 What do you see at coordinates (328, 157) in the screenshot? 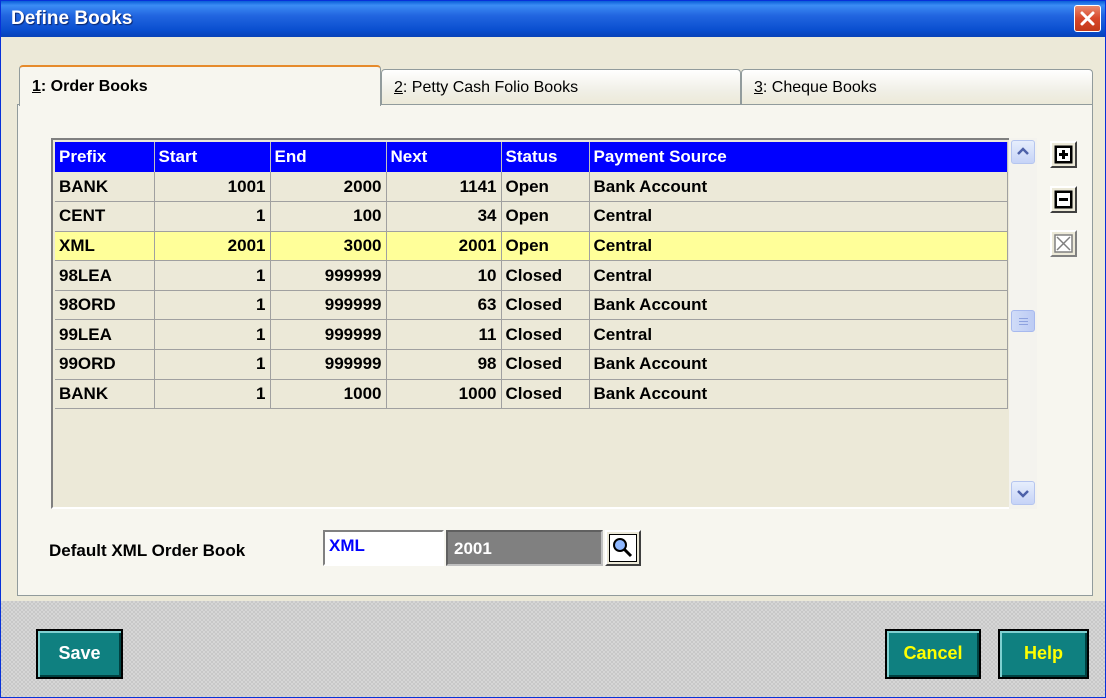
I see `column-header-end: End` at bounding box center [328, 157].